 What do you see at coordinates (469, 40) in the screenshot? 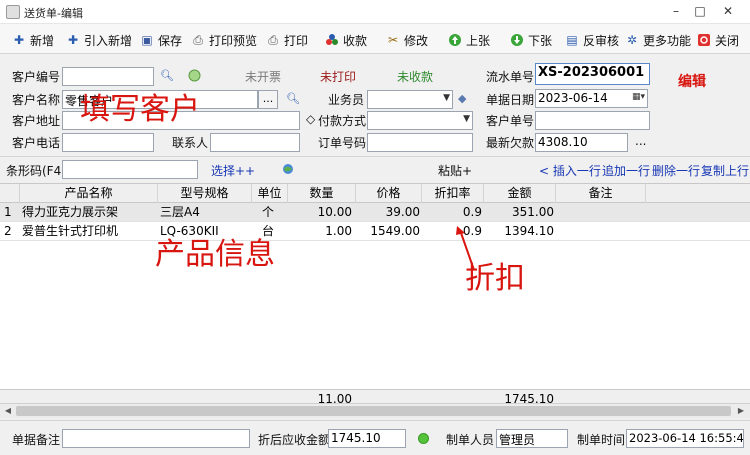
I see `prev-button: 上张` at bounding box center [469, 40].